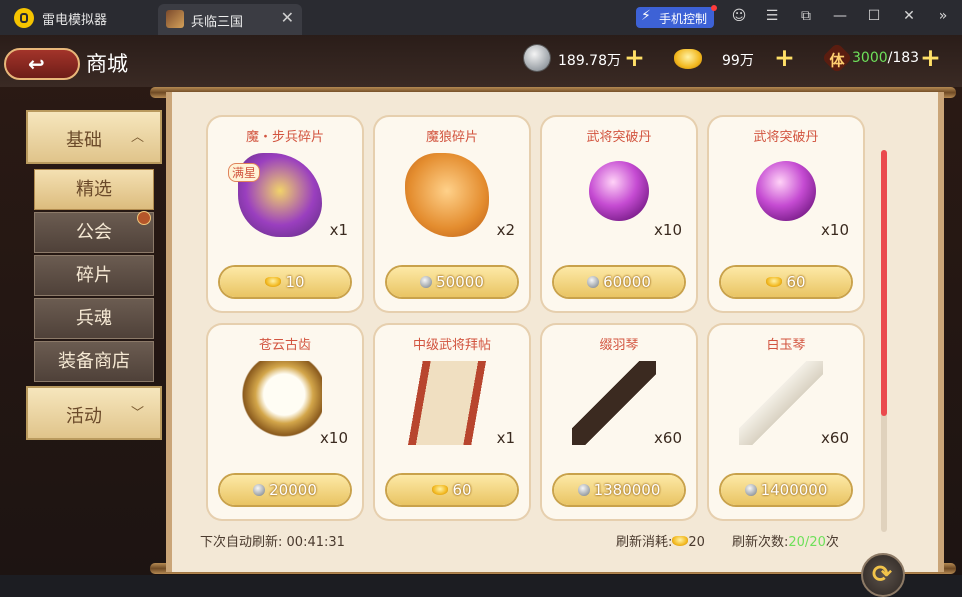  Describe the element at coordinates (452, 422) in the screenshot. I see `shop-item-card: 中级武将拜帖 x1 60` at that location.